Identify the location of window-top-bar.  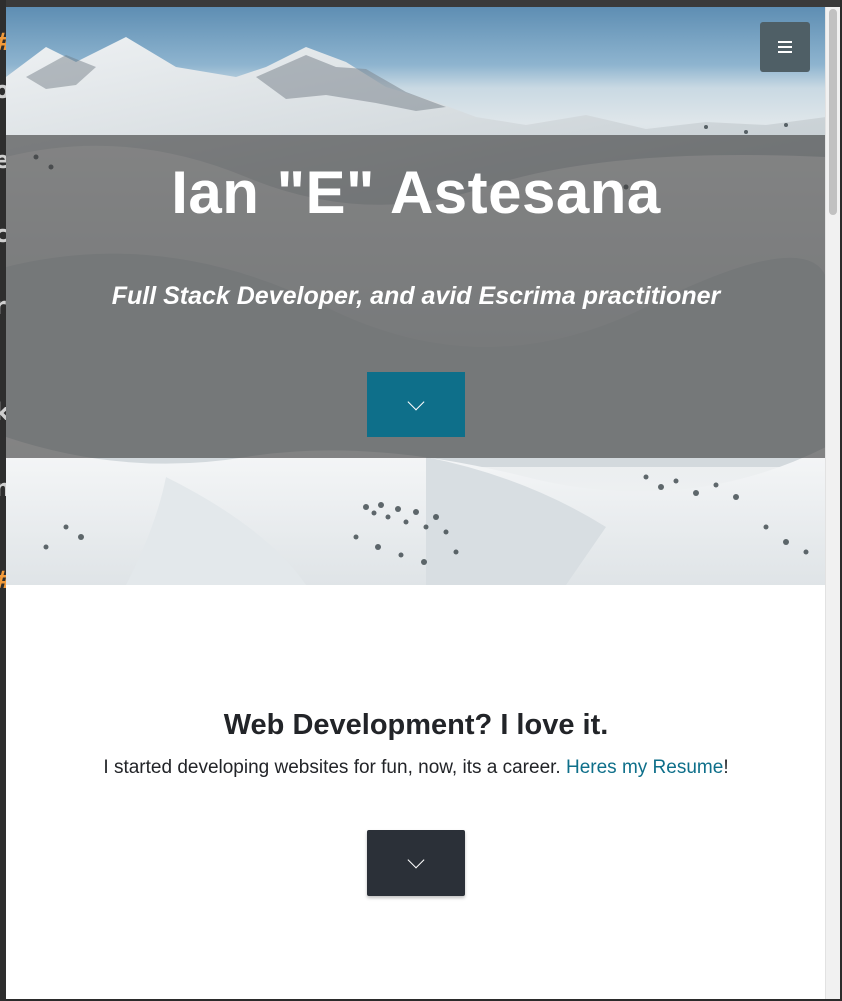
(421, 3).